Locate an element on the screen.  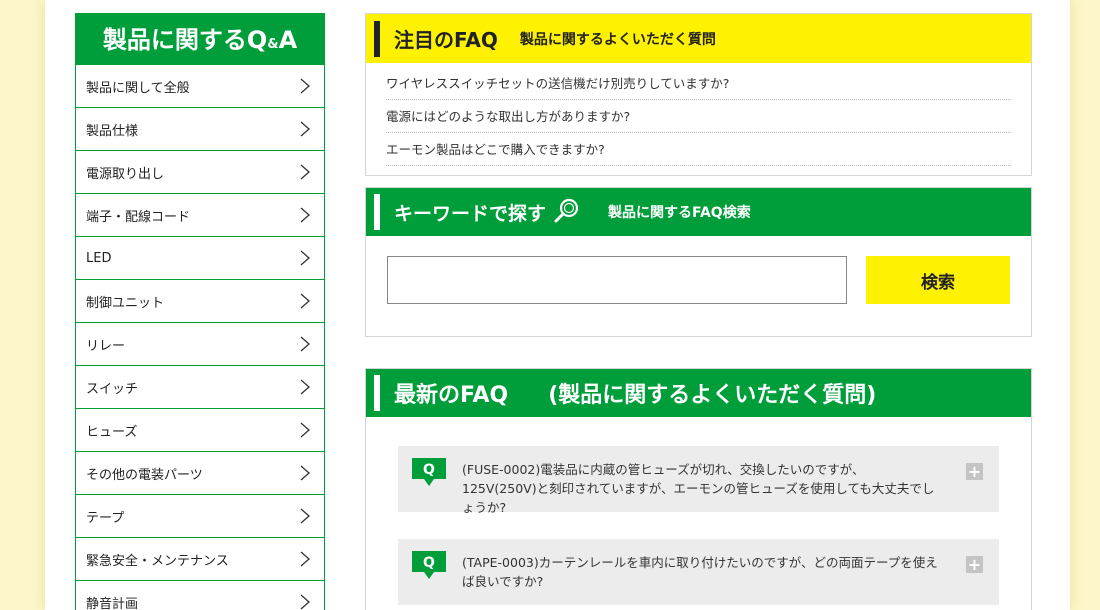
sidebar-title-q: Q is located at coordinates (257, 40).